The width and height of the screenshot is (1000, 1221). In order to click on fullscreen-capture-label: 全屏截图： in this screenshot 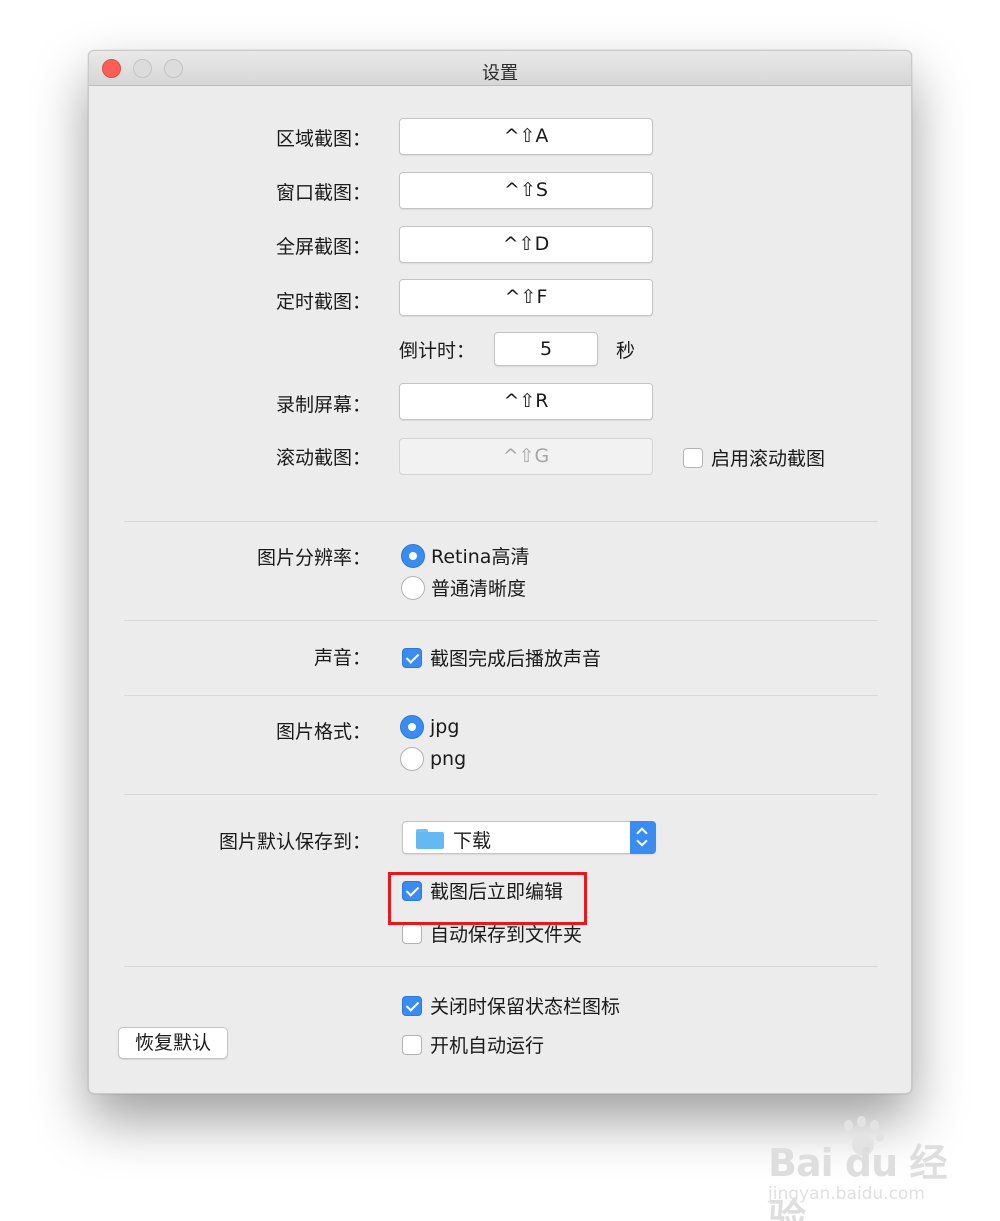, I will do `click(323, 247)`.